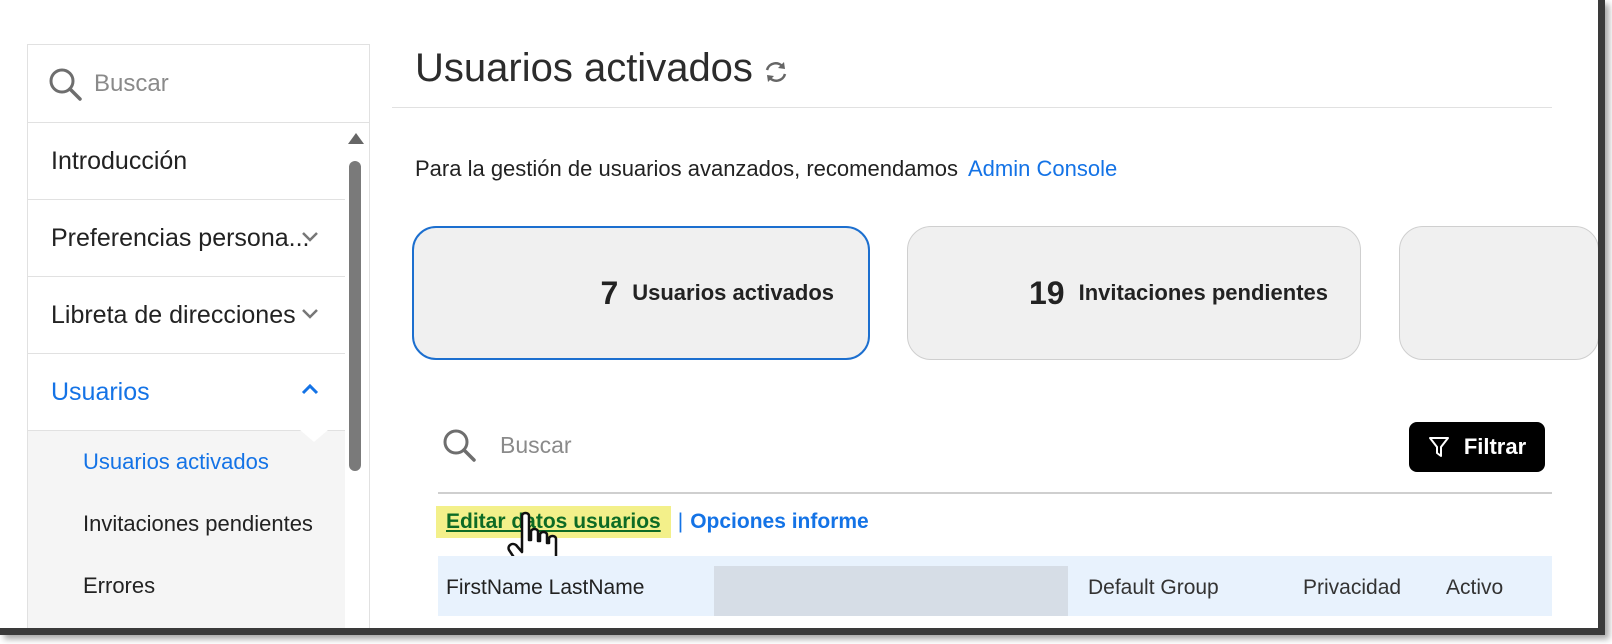 Image resolution: width=1612 pixels, height=644 pixels. Describe the element at coordinates (355, 316) in the screenshot. I see `scroll-thumb` at that location.